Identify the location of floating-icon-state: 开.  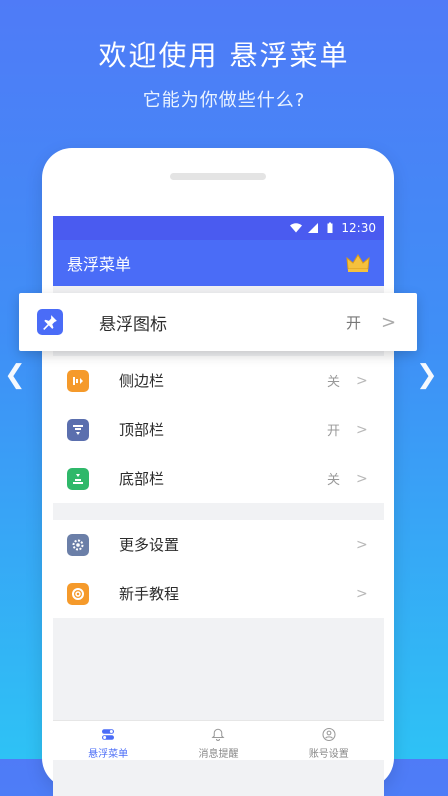
(353, 322).